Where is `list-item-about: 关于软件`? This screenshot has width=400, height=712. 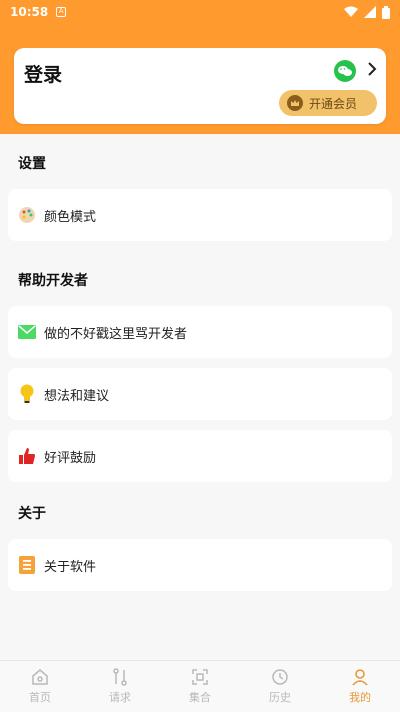
list-item-about: 关于软件 is located at coordinates (200, 565).